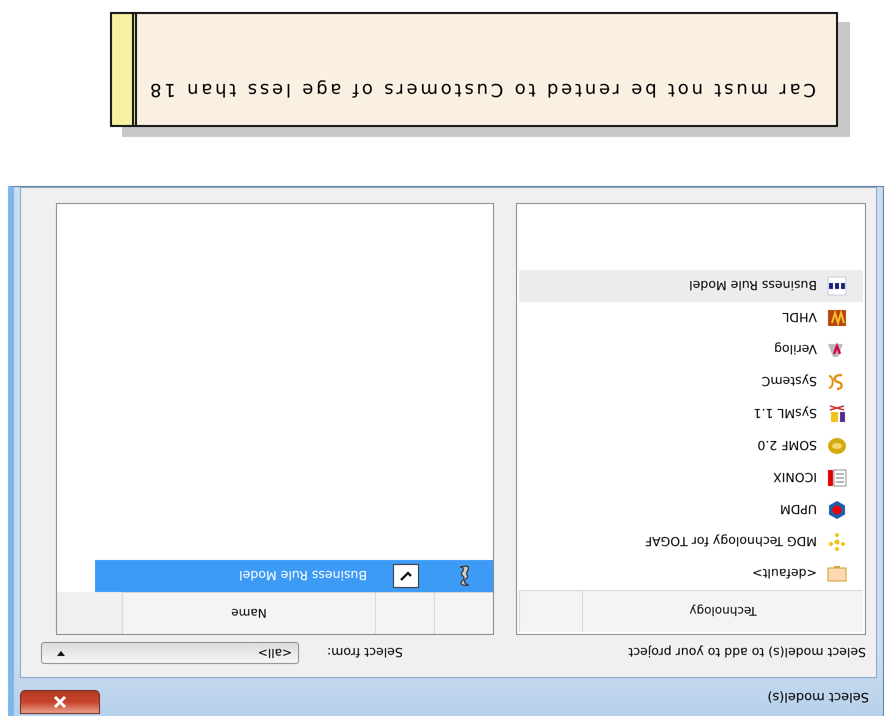 Image resolution: width=890 pixels, height=716 pixels. What do you see at coordinates (691, 382) in the screenshot?
I see `technology-item: SystemC` at bounding box center [691, 382].